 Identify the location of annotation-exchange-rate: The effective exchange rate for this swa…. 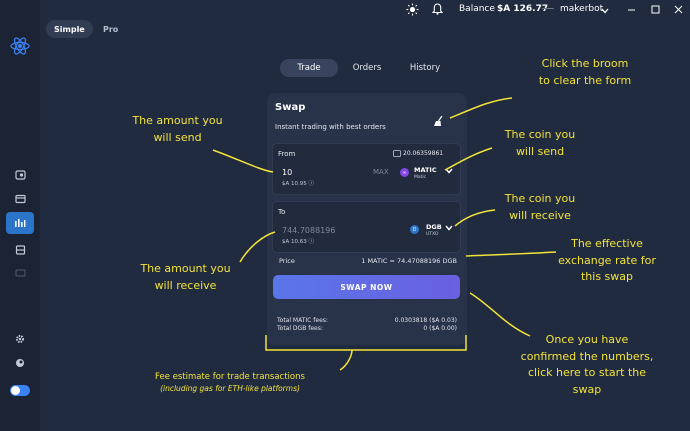
(607, 261).